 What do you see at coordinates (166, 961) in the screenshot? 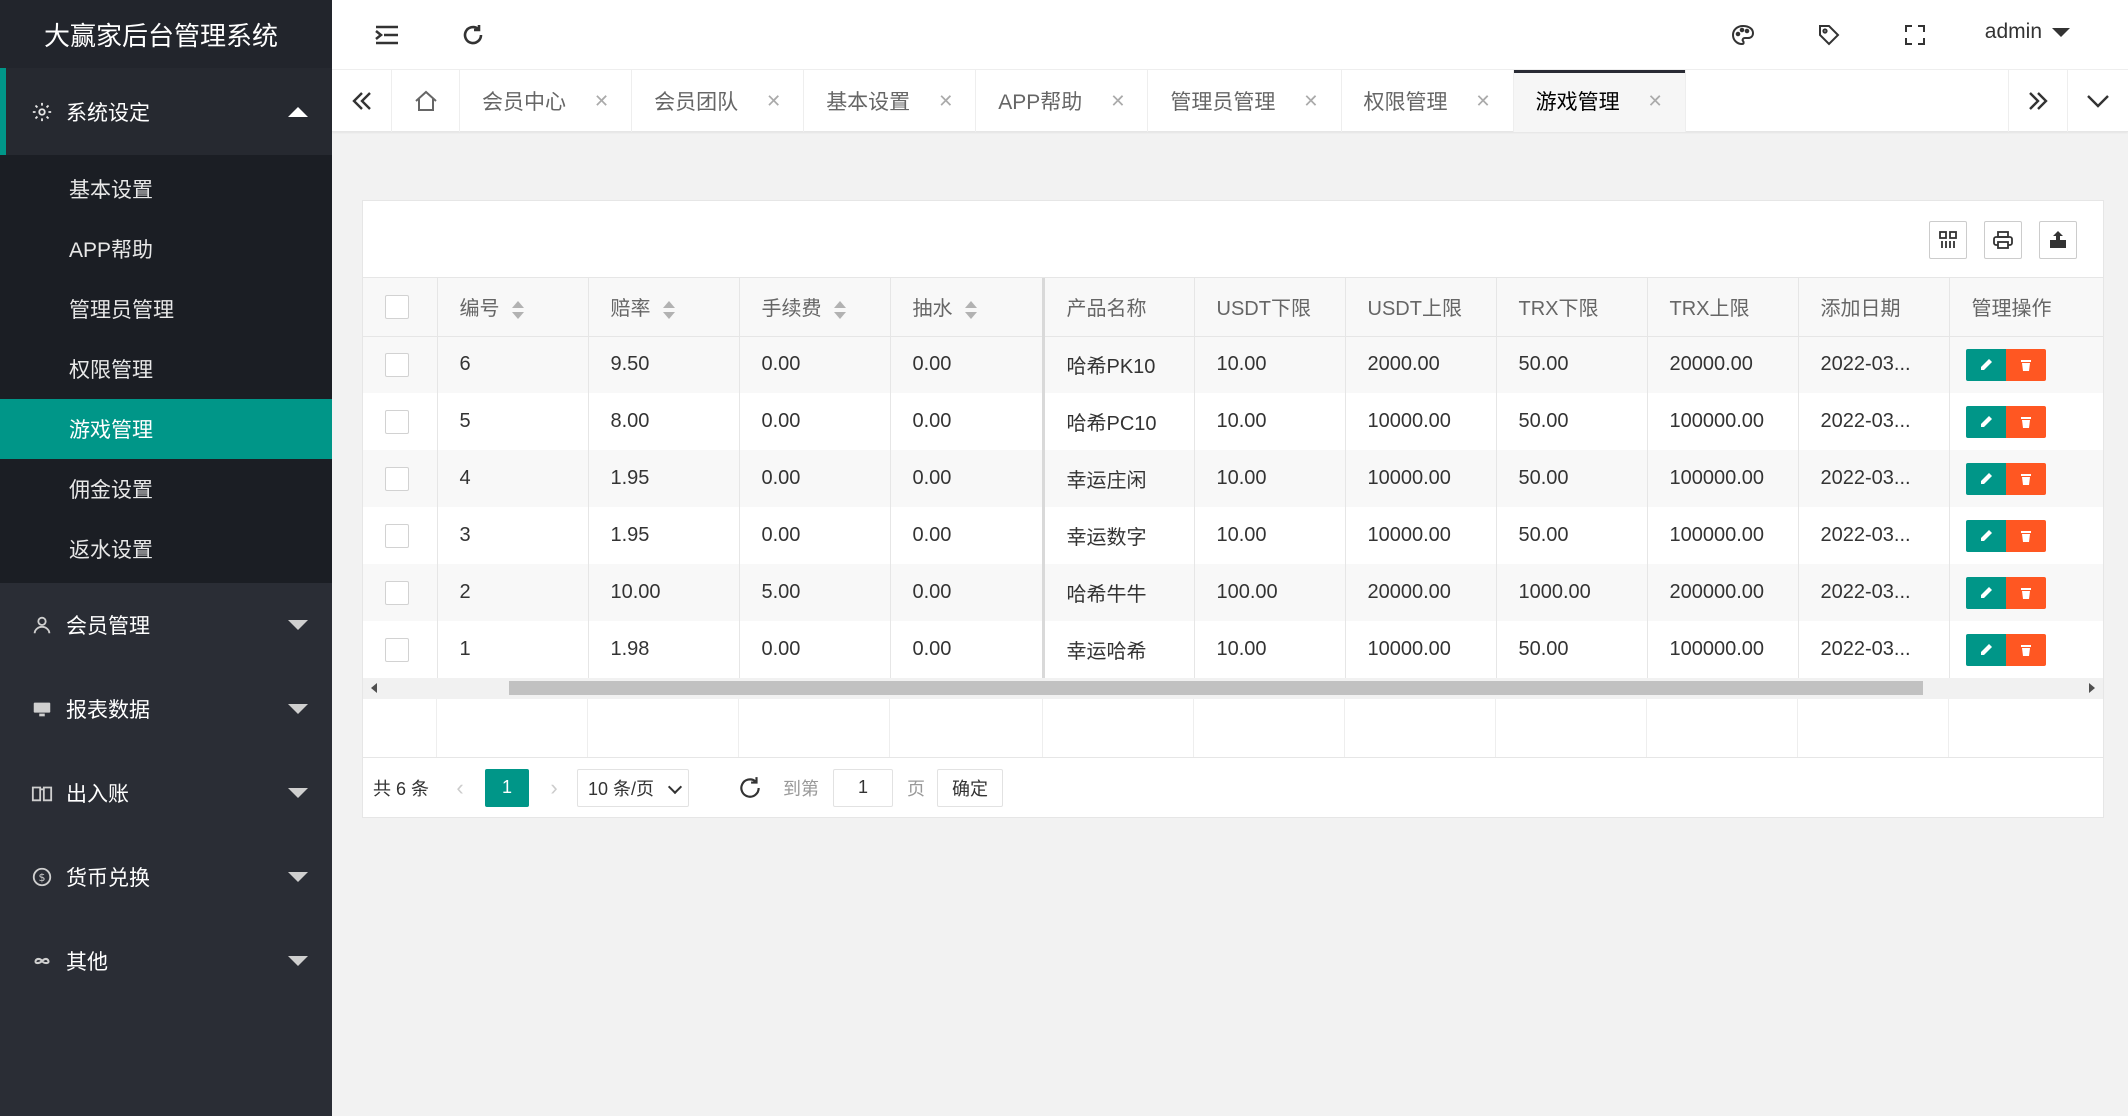
I see `sidebar-group-other: 其他` at bounding box center [166, 961].